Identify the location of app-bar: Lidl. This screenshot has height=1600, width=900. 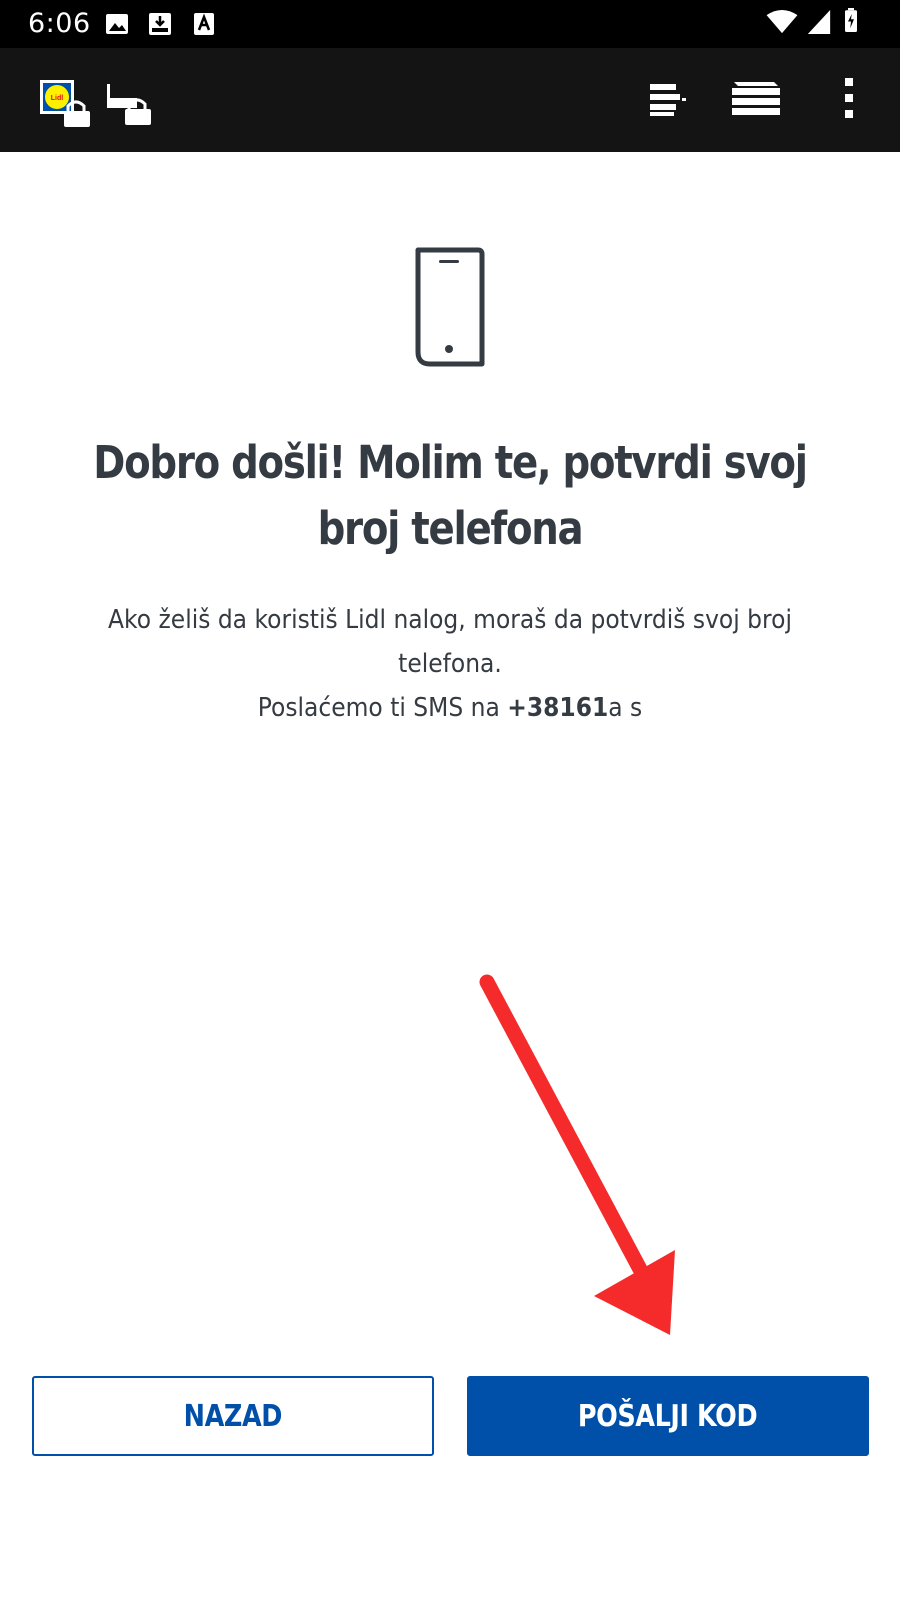
(450, 100).